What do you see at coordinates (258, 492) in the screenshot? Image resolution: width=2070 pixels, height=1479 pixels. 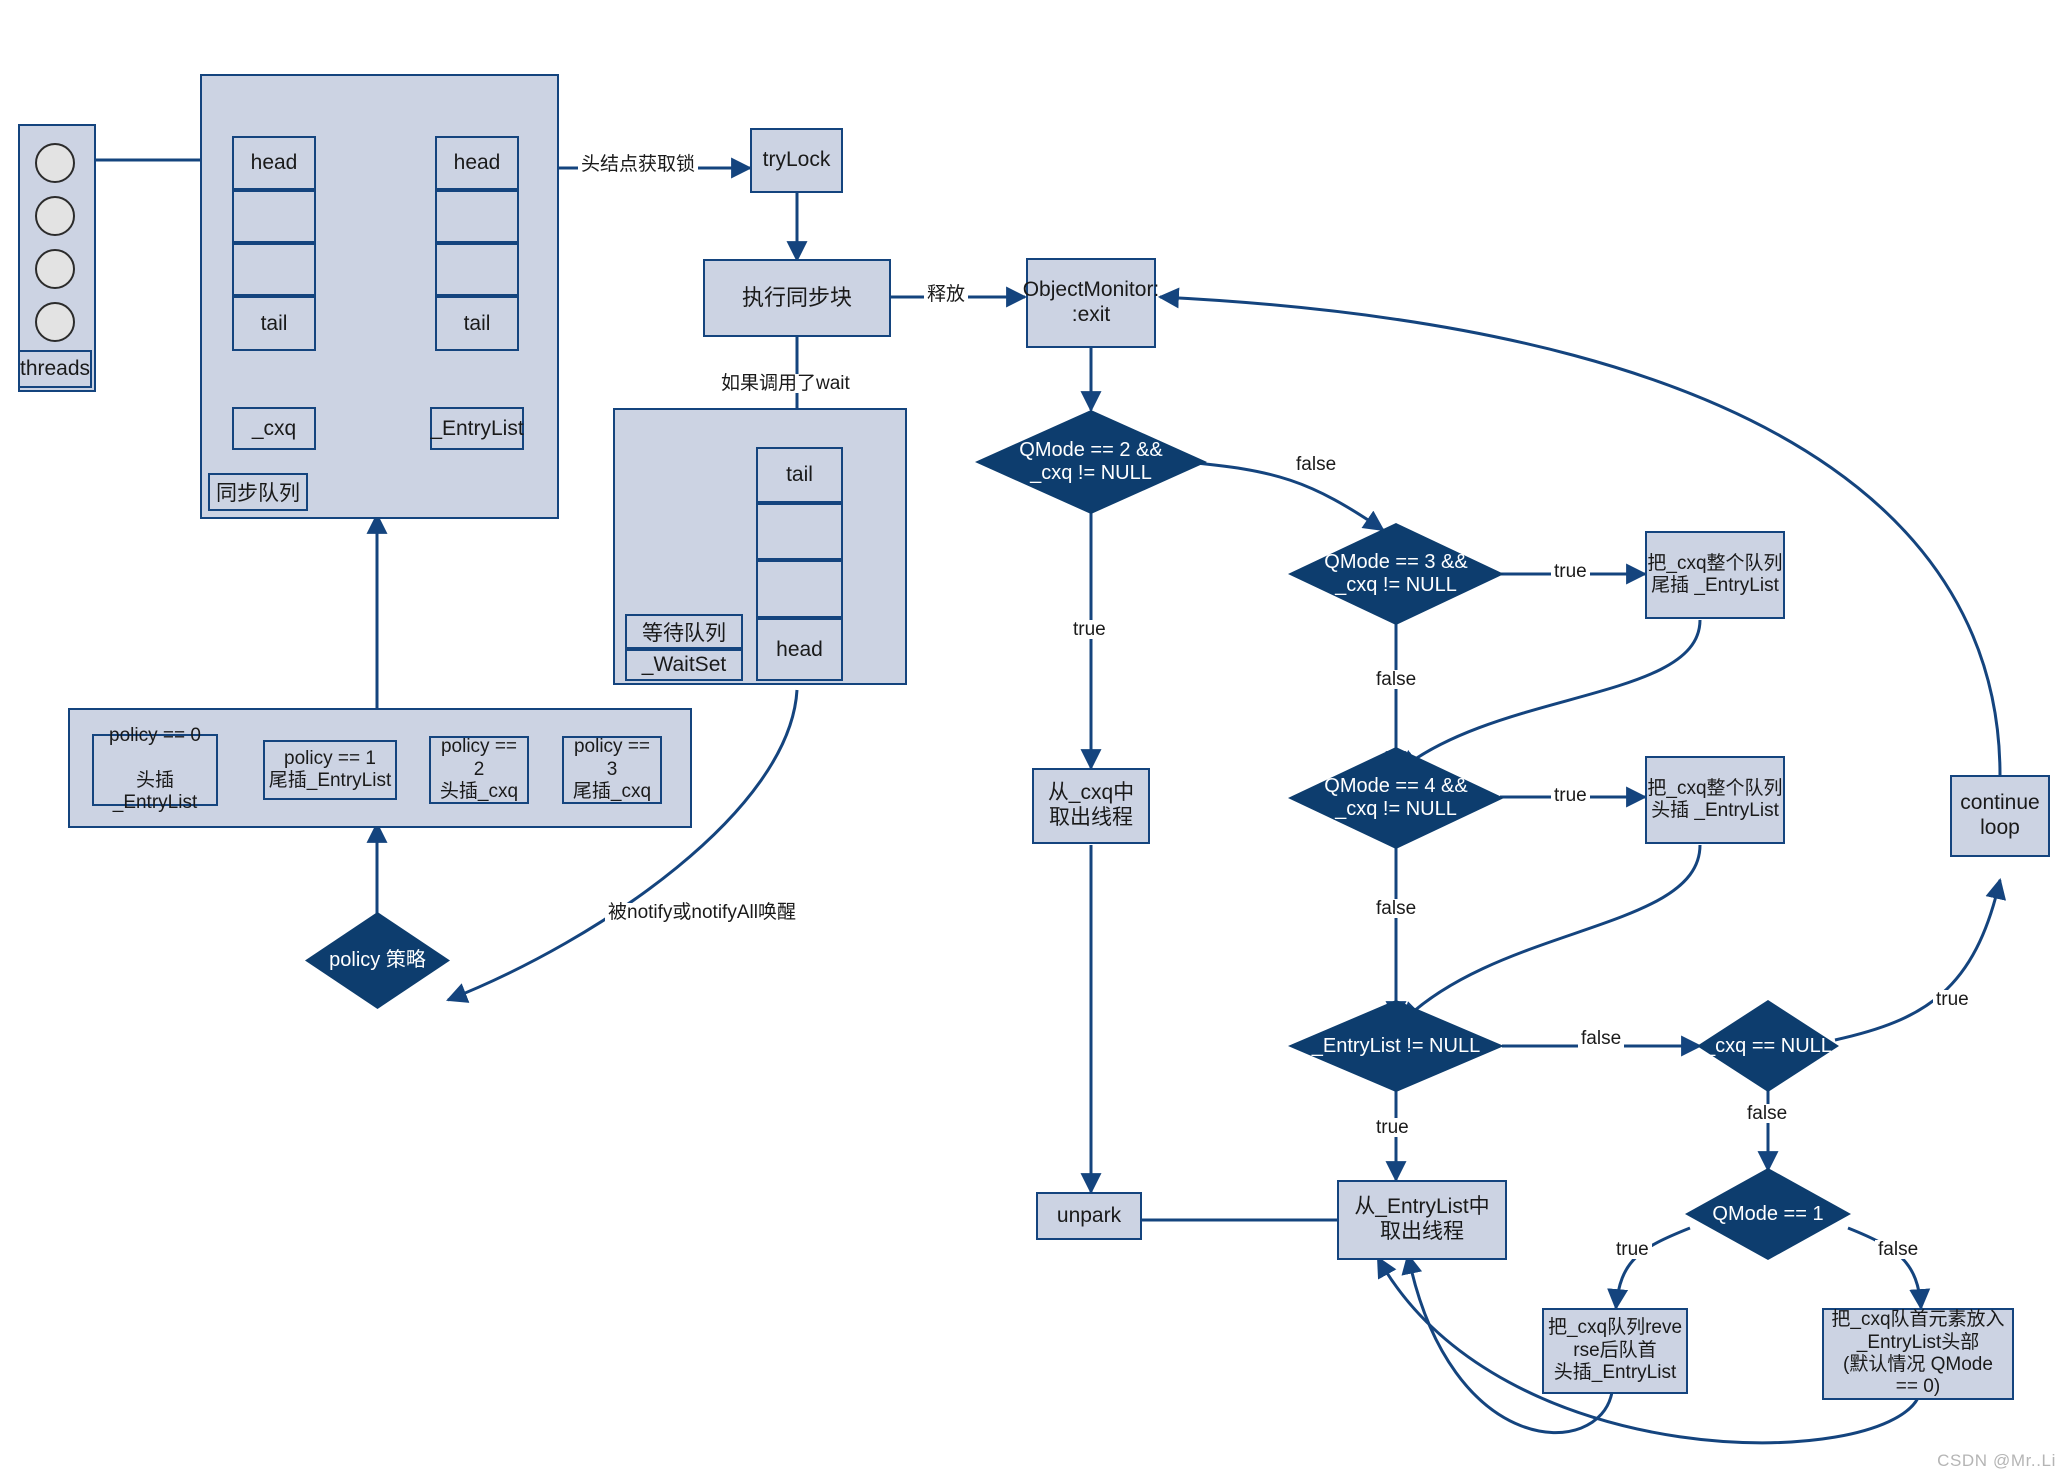 I see `sync-queue-label: 同步队列` at bounding box center [258, 492].